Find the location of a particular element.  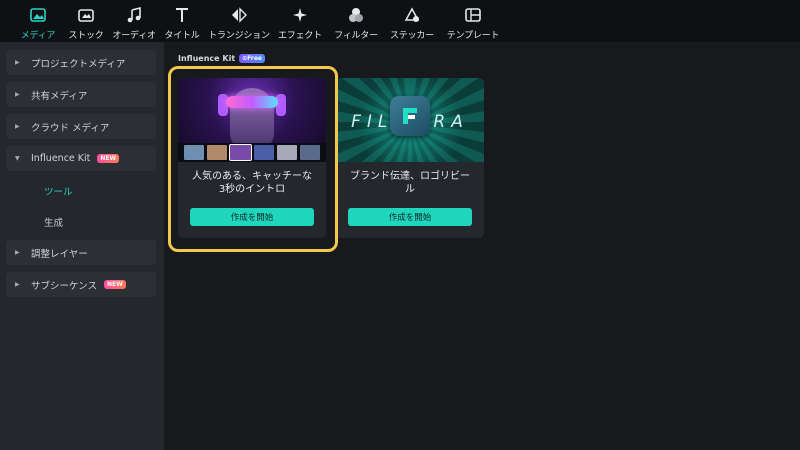

section-title-text: Influence Kit is located at coordinates (207, 58).